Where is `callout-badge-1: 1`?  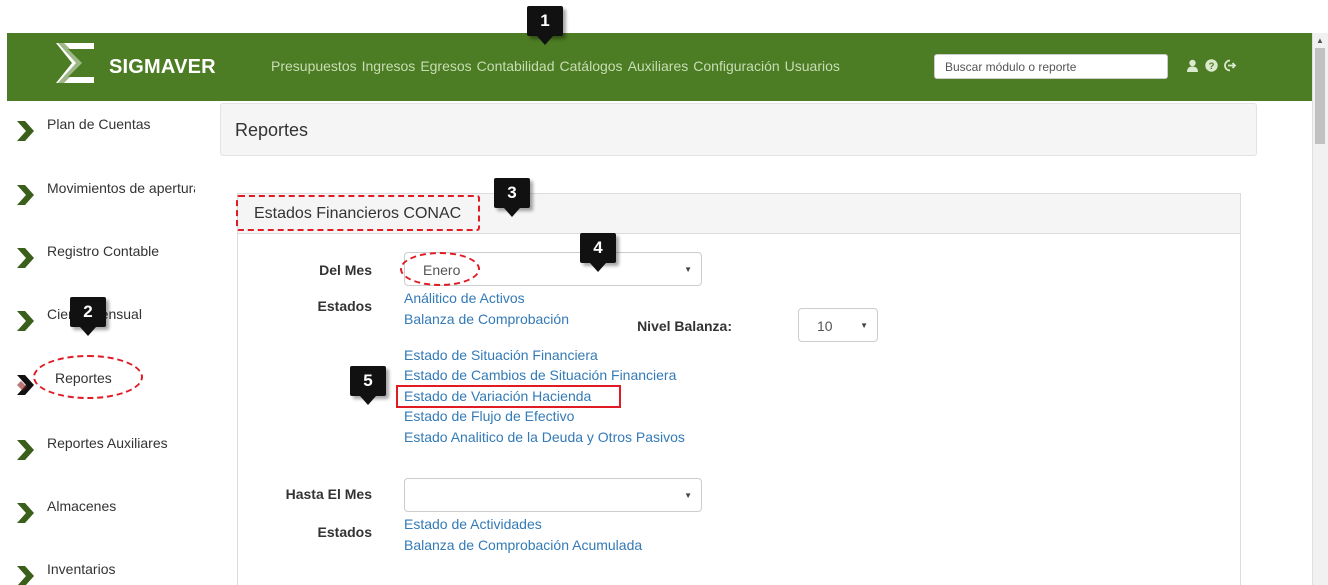 callout-badge-1: 1 is located at coordinates (545, 25).